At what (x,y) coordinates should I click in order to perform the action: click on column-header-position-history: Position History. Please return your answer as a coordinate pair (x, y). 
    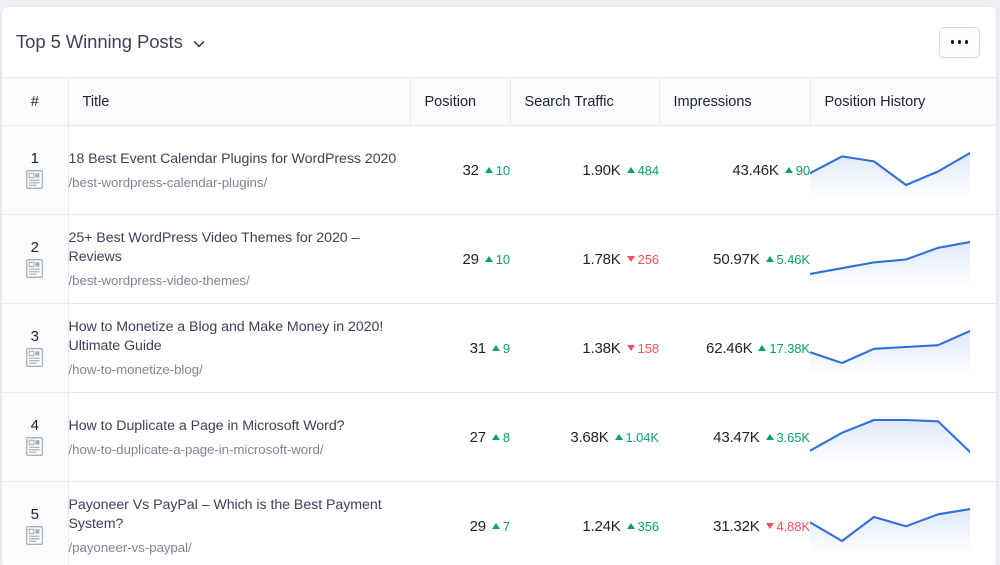
    Looking at the image, I should click on (903, 101).